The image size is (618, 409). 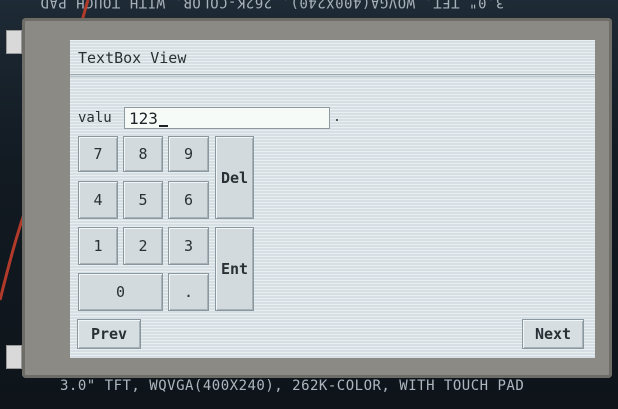 What do you see at coordinates (98, 246) in the screenshot?
I see `key-1: 1` at bounding box center [98, 246].